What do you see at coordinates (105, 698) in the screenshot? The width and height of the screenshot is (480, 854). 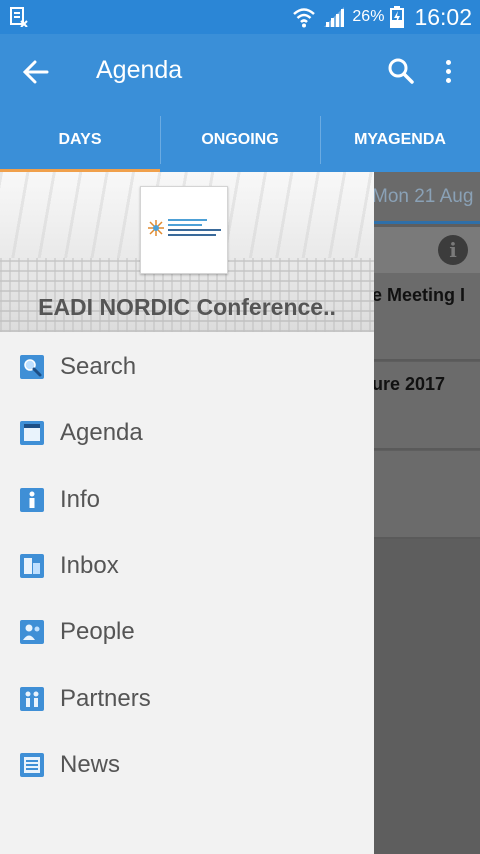 I see `drawer-item-label: Partners` at bounding box center [105, 698].